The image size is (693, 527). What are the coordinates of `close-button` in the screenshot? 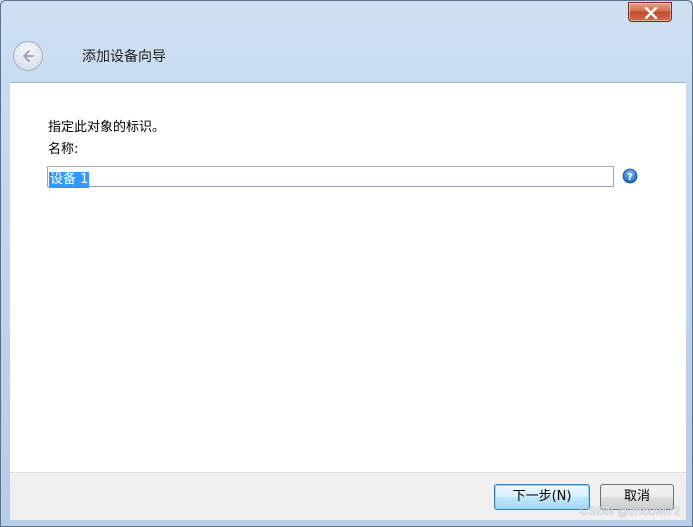 It's located at (650, 12).